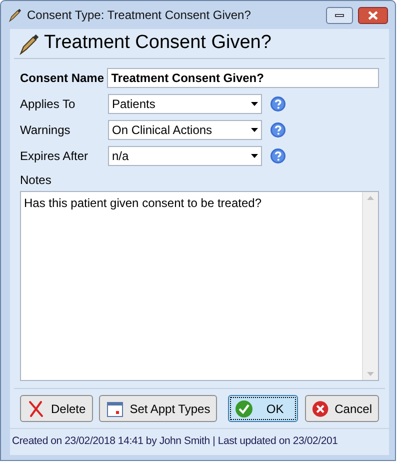 The height and width of the screenshot is (468, 402). Describe the element at coordinates (244, 409) in the screenshot. I see `check-icon` at that location.